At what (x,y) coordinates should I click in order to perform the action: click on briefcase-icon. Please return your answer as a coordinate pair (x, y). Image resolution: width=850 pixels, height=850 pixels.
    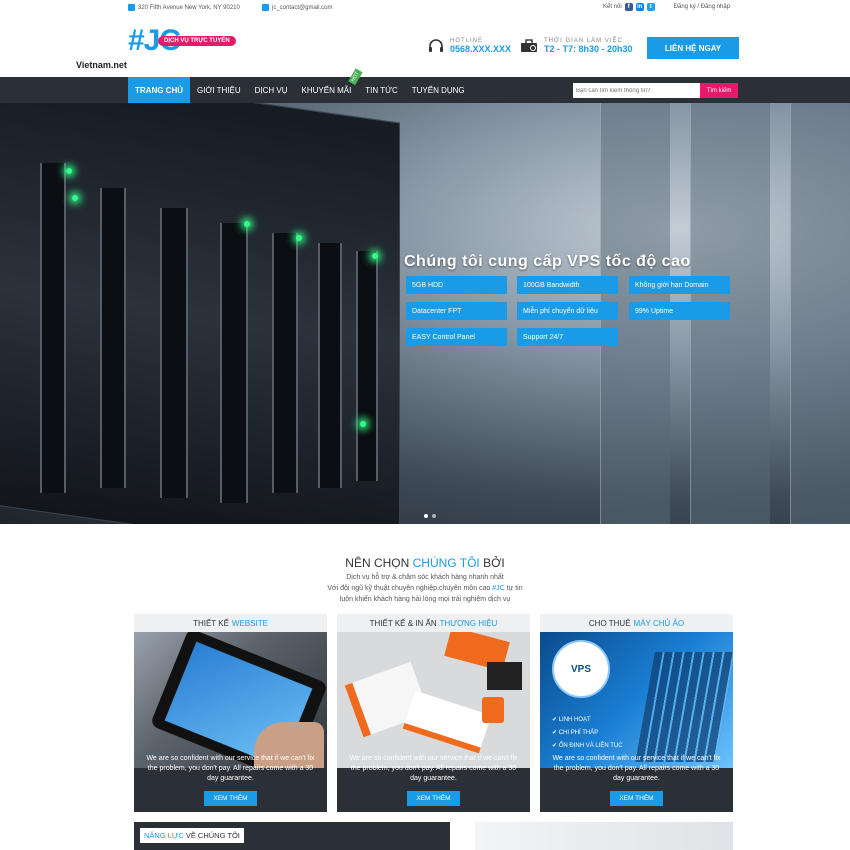
    Looking at the image, I should click on (529, 45).